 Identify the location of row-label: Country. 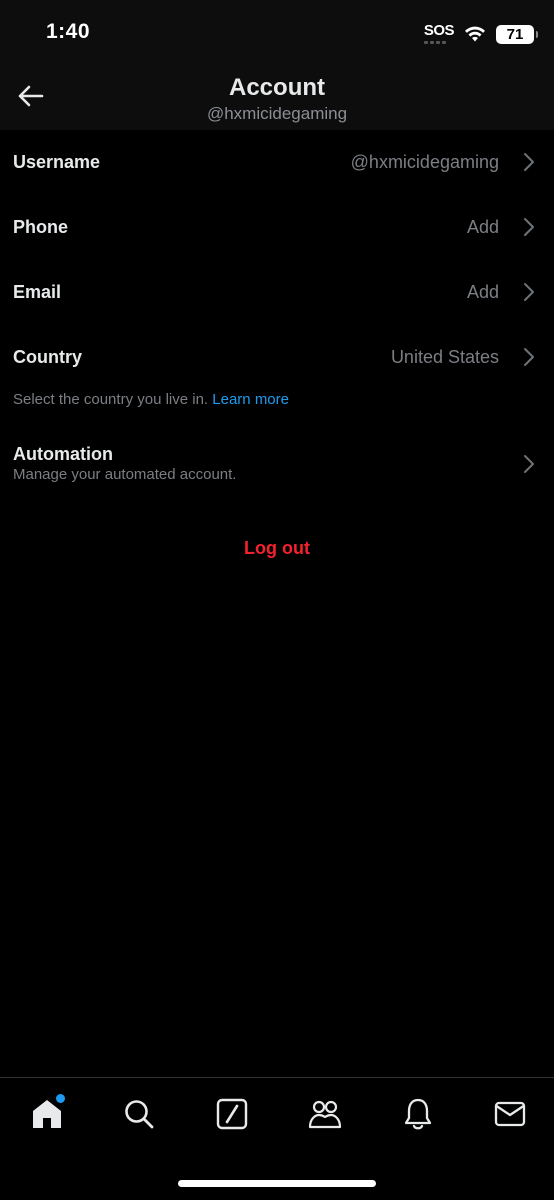
(47, 357).